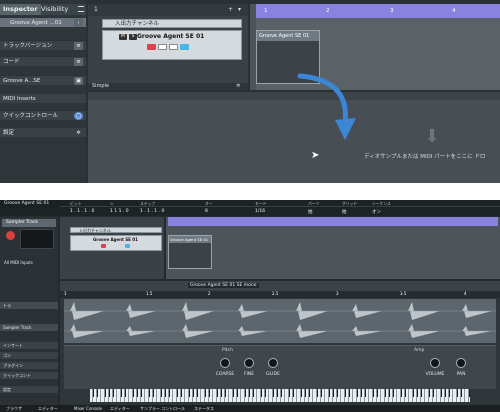 The width and height of the screenshot is (500, 412). What do you see at coordinates (29, 375) in the screenshot?
I see `inspector-row: クイックコント` at bounding box center [29, 375].